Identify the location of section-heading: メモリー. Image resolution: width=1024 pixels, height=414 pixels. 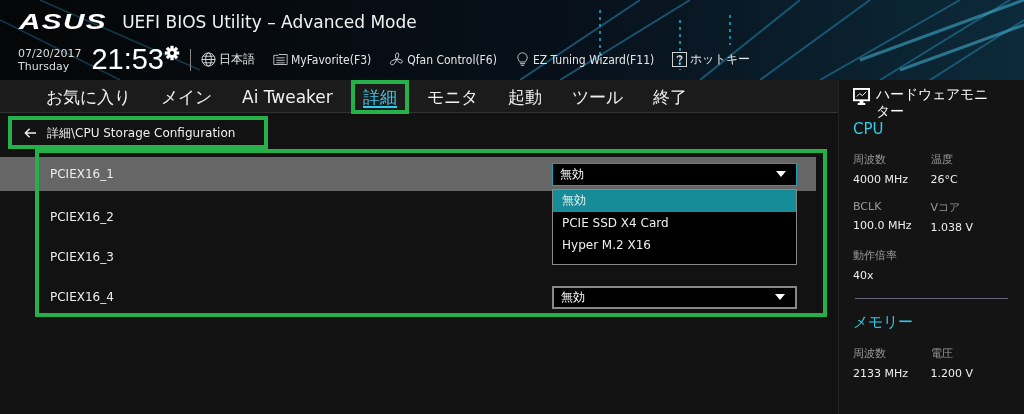
(883, 322).